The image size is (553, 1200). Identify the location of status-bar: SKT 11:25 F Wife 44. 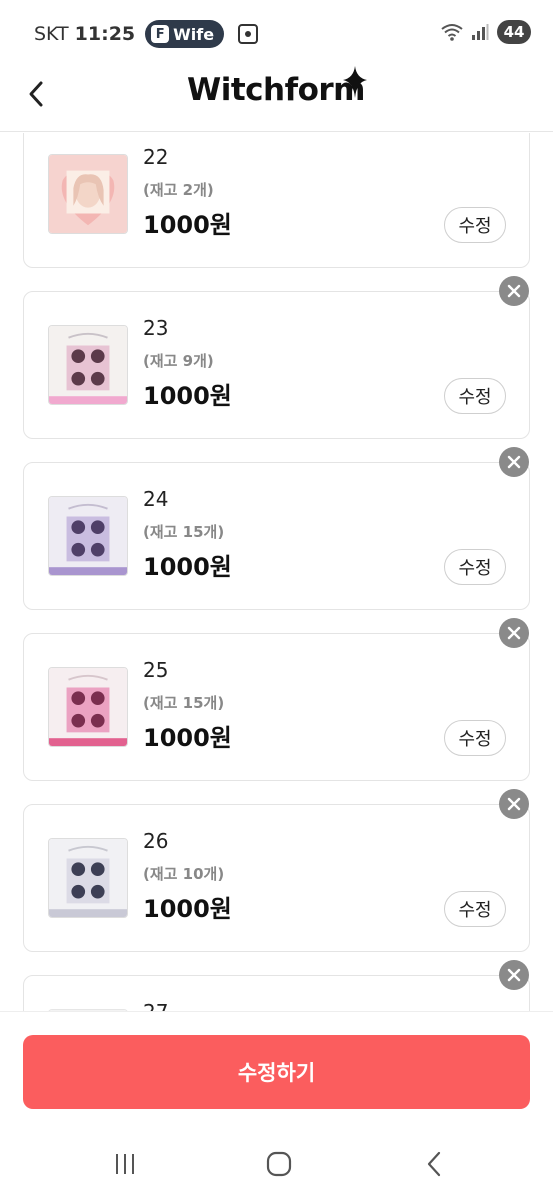
(276, 32).